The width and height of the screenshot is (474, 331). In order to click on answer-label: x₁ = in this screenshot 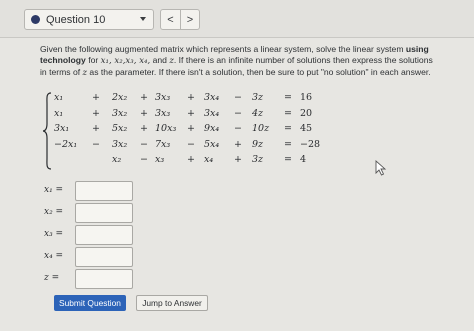, I will do `click(54, 190)`.